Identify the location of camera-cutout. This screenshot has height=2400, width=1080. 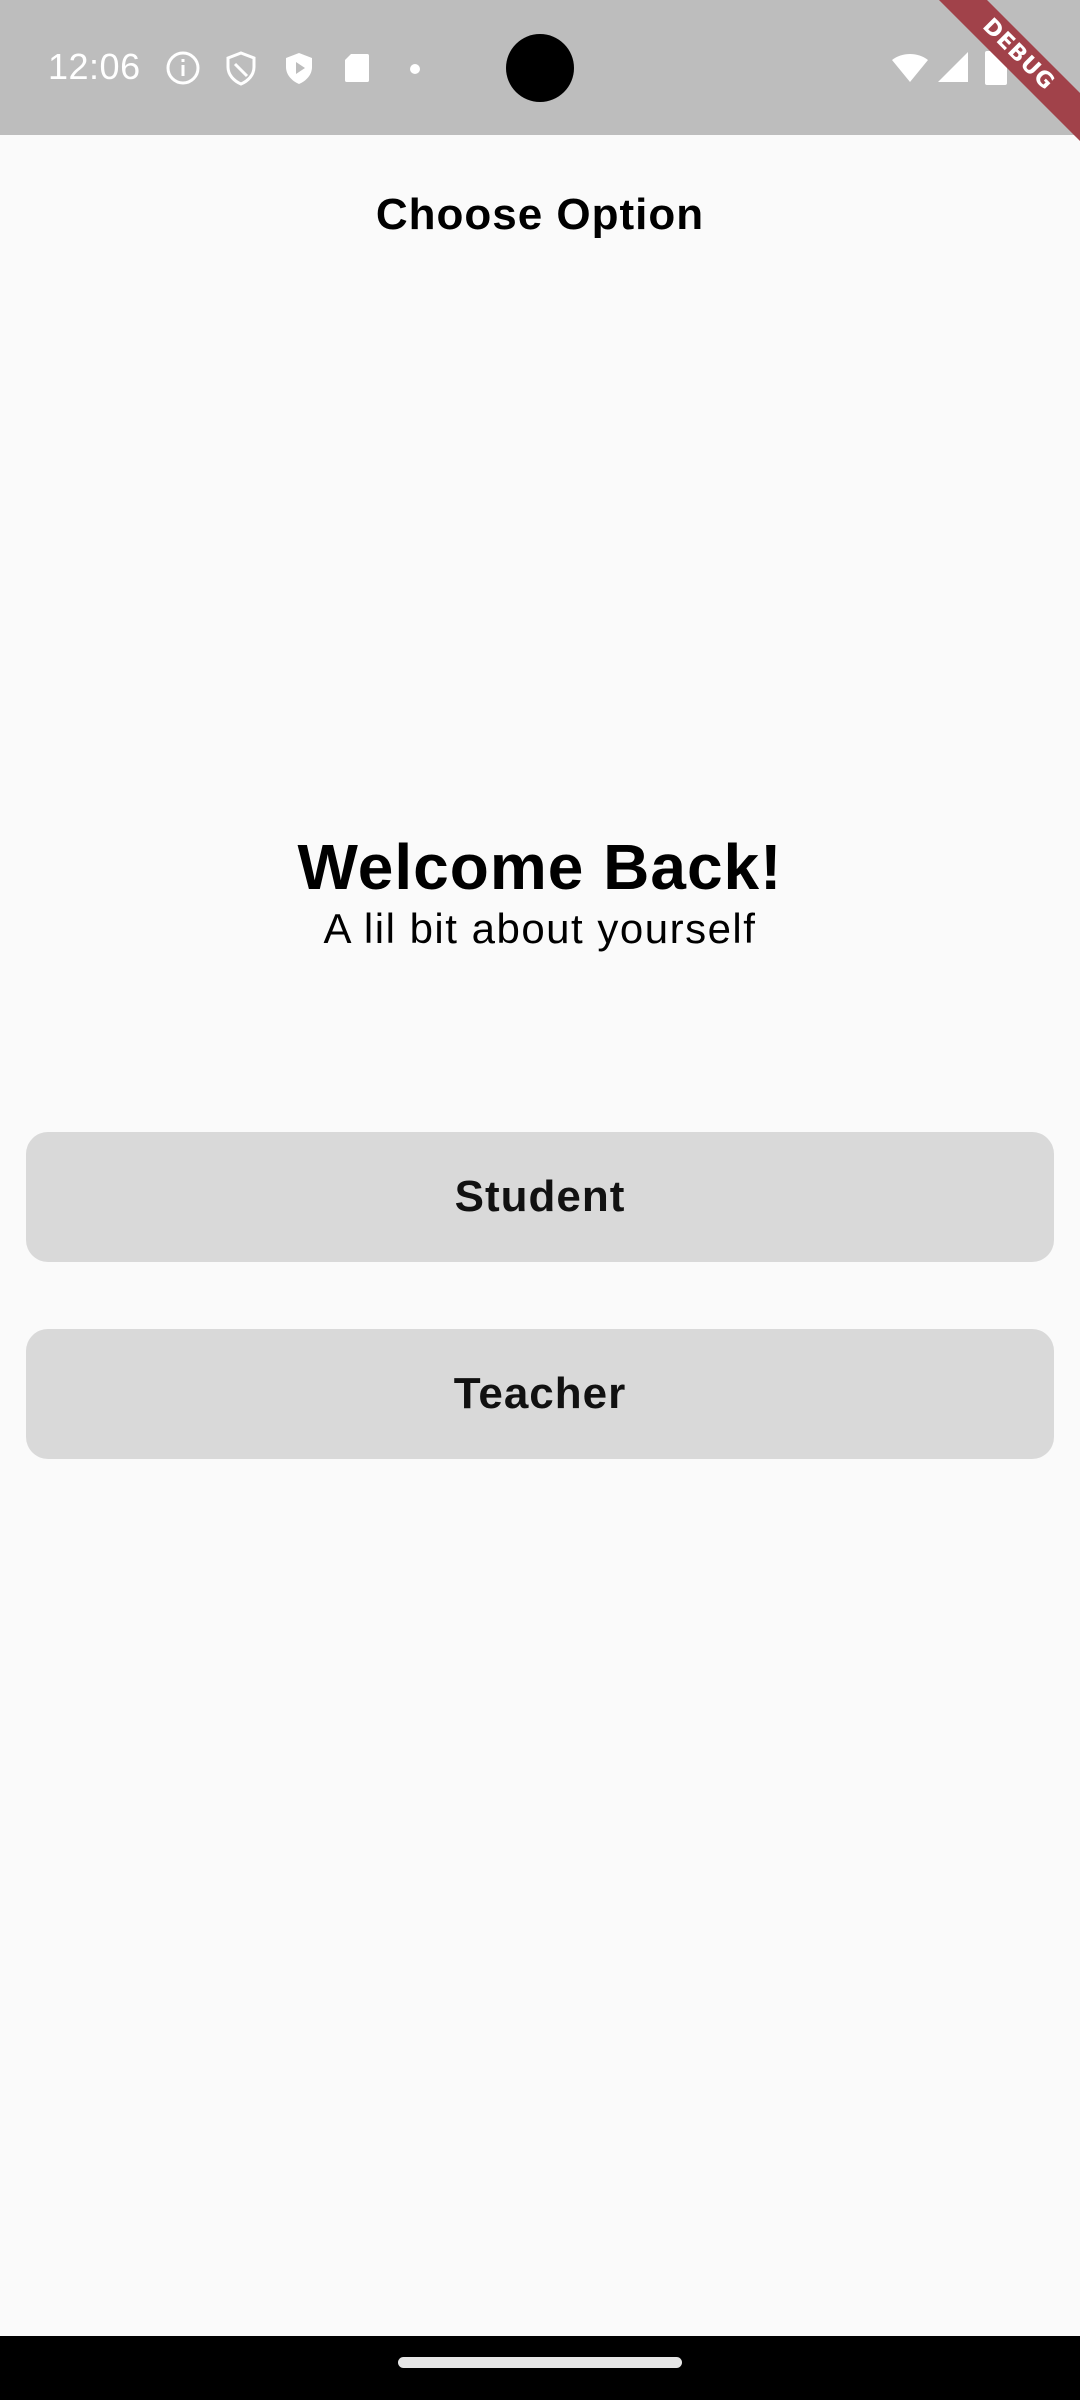
(540, 68).